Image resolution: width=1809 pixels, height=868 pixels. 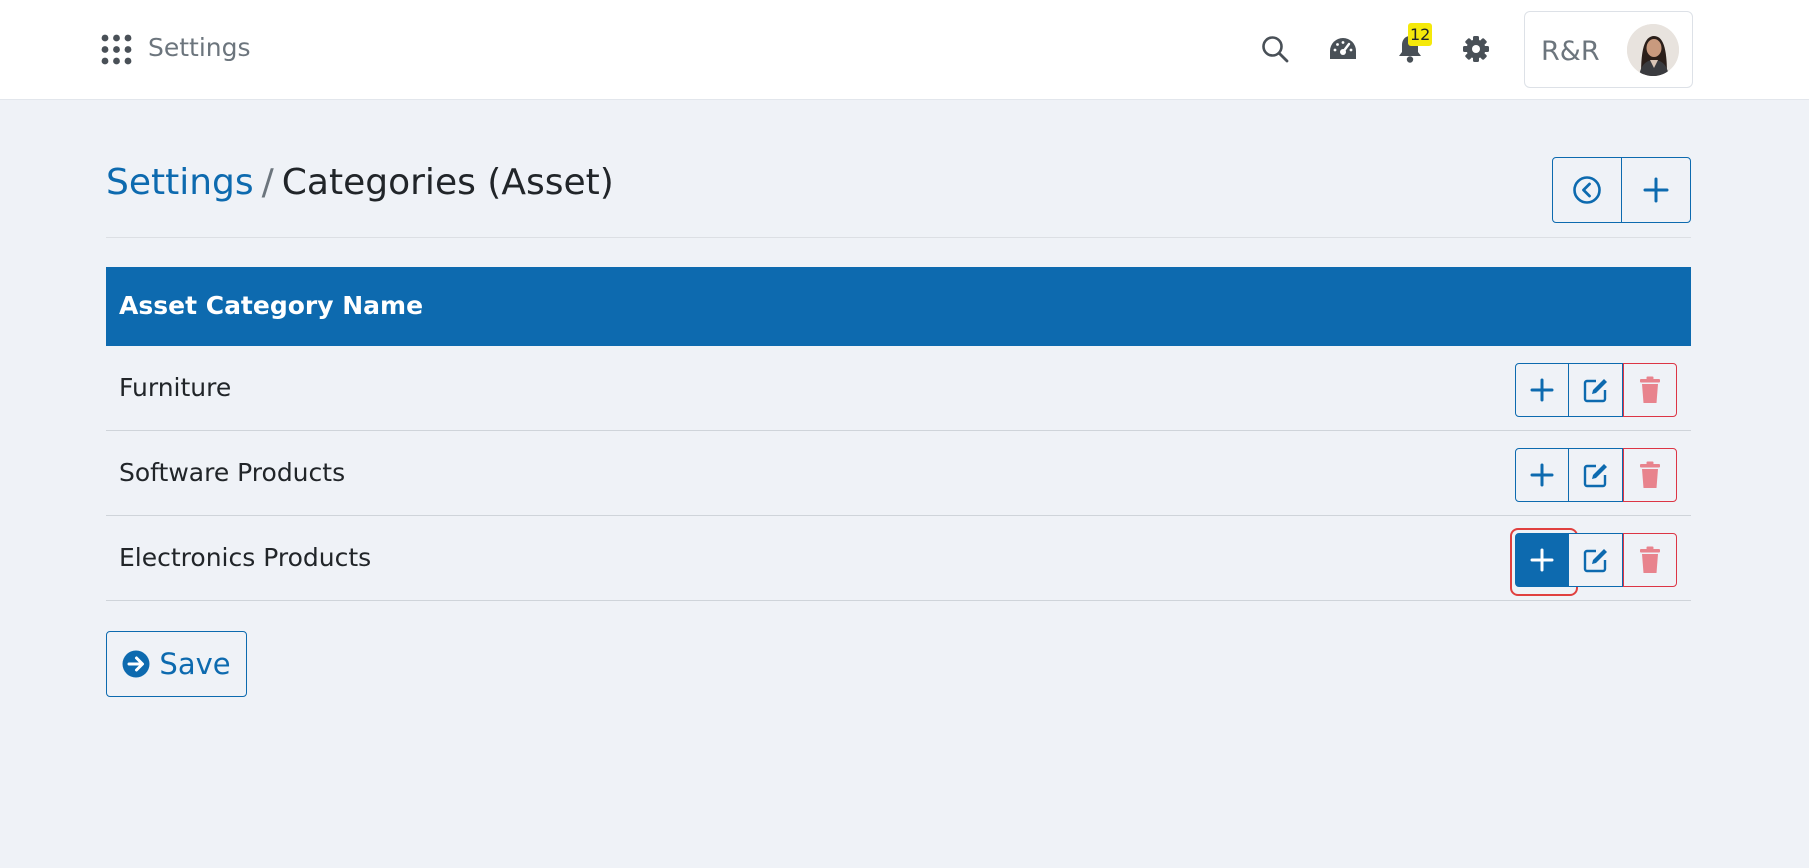 I want to click on breadcrumb-settings-link: Settings, so click(x=180, y=182).